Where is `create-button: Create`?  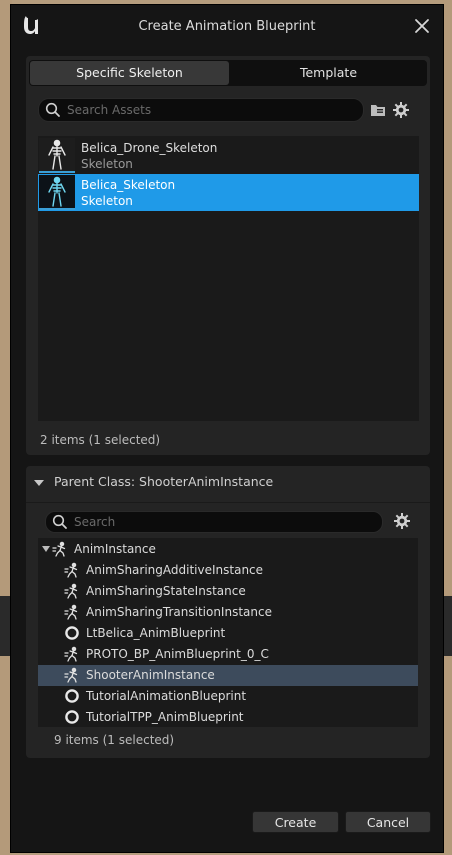
create-button: Create is located at coordinates (295, 822).